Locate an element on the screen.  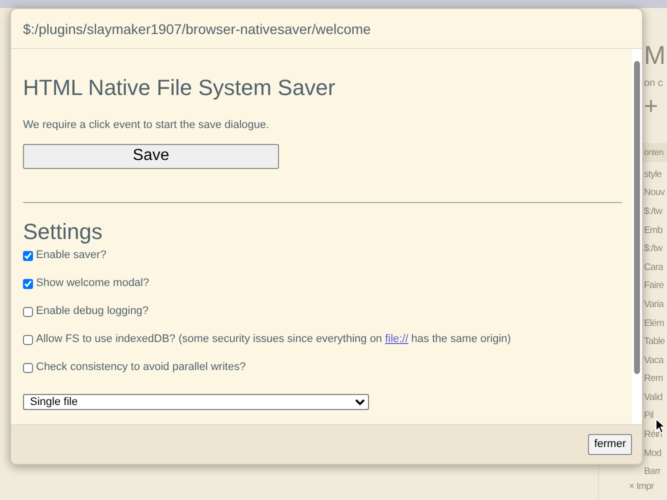
file-link: file:// is located at coordinates (396, 339).